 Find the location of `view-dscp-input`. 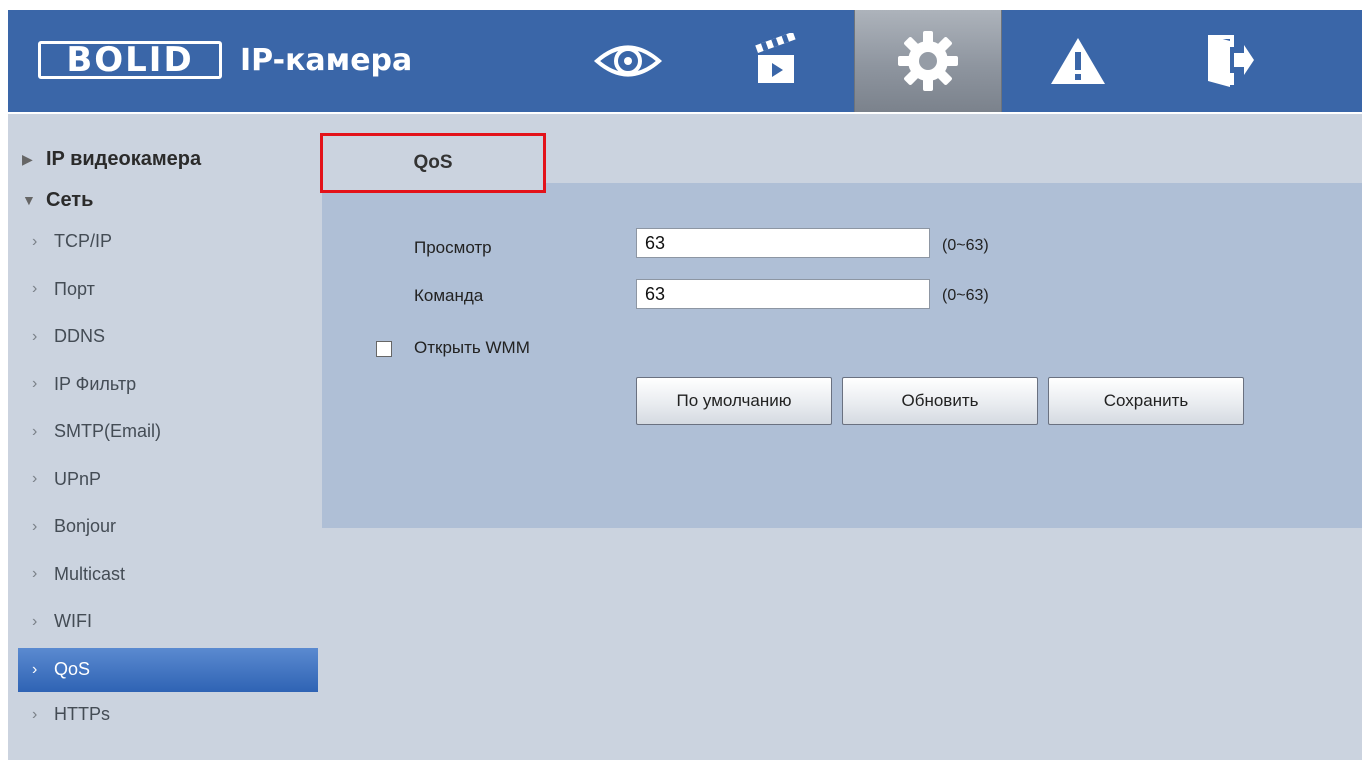

view-dscp-input is located at coordinates (783, 243).